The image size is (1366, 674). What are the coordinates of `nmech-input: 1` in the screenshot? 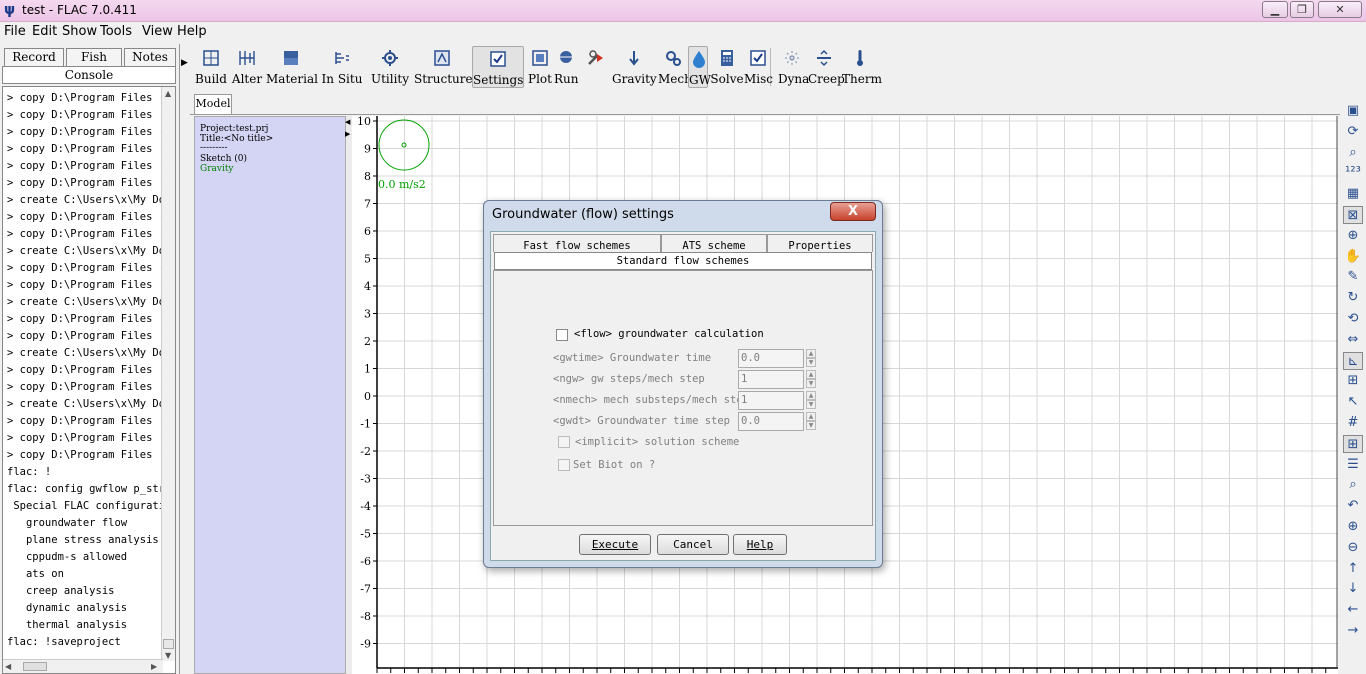 It's located at (771, 400).